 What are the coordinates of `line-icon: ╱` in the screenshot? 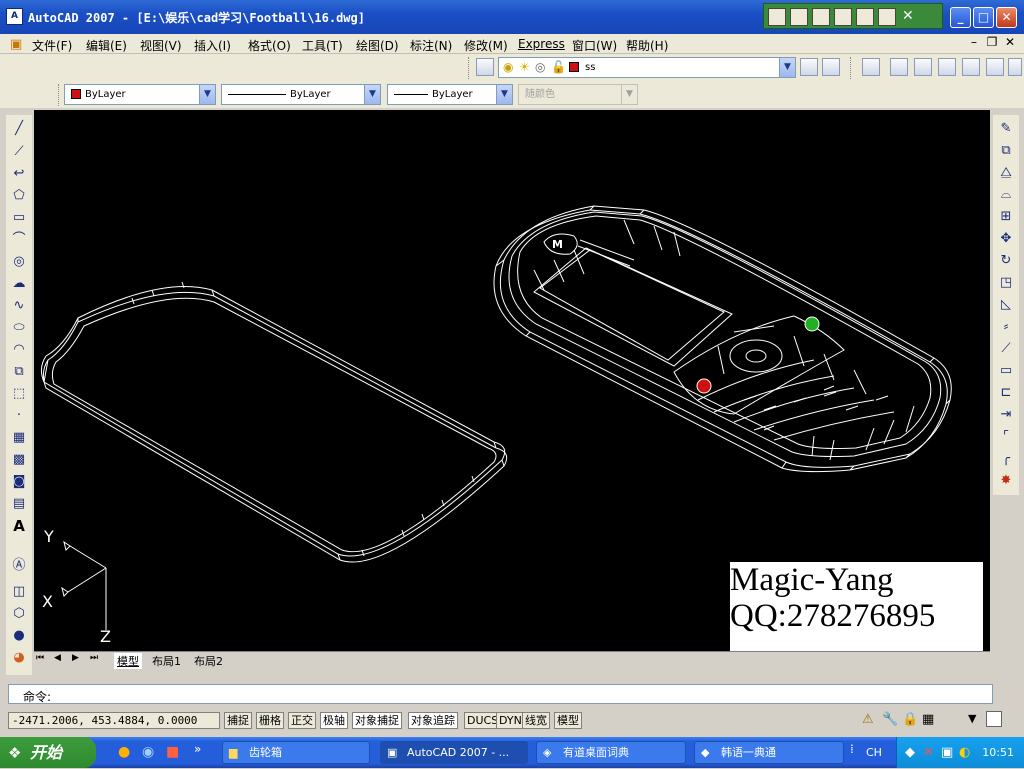 It's located at (19, 129).